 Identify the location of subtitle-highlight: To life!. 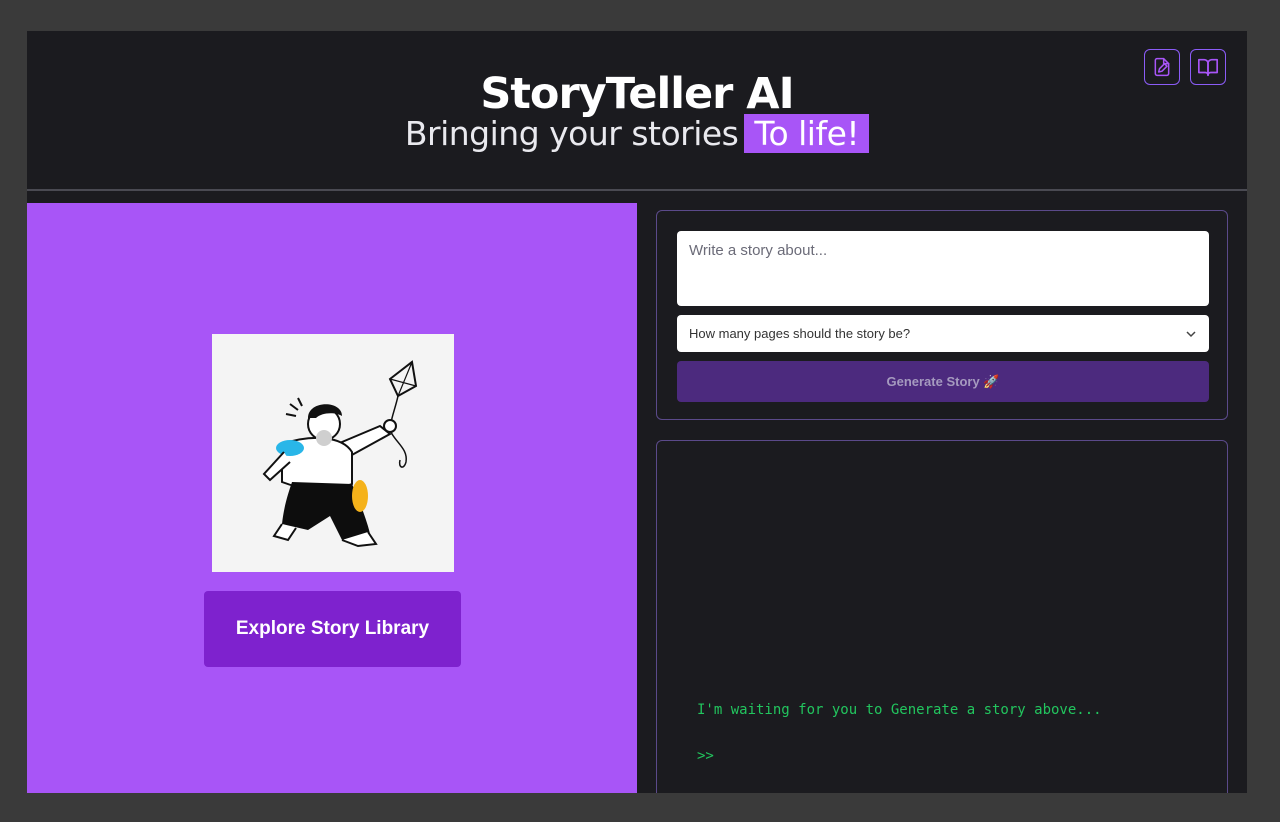
(807, 133).